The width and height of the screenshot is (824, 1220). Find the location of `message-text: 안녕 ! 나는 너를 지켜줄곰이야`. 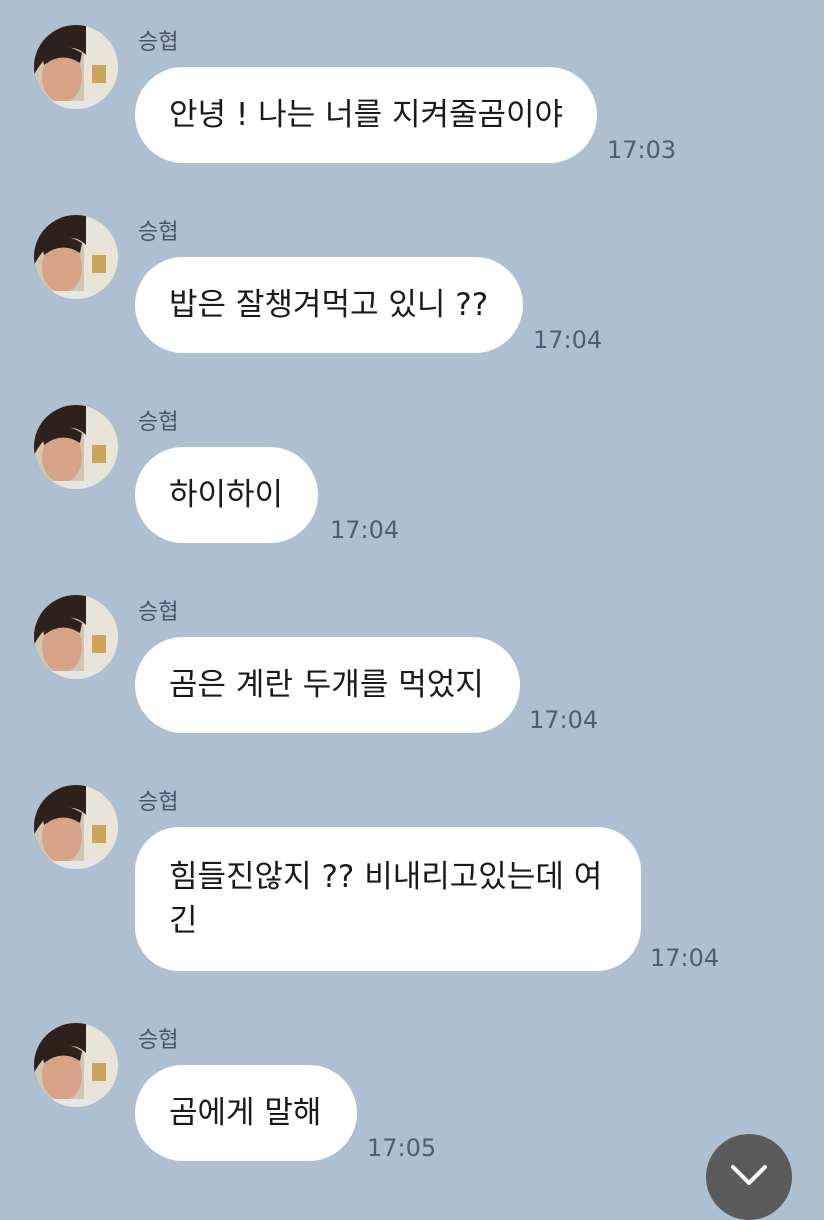

message-text: 안녕 ! 나는 너를 지켜줄곰이야 is located at coordinates (366, 115).